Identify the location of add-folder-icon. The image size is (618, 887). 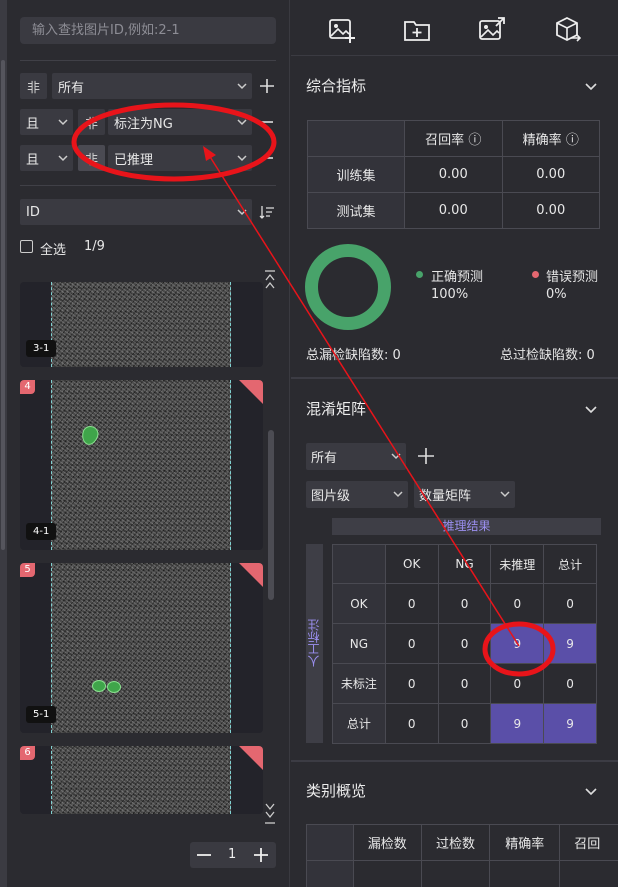
(417, 30).